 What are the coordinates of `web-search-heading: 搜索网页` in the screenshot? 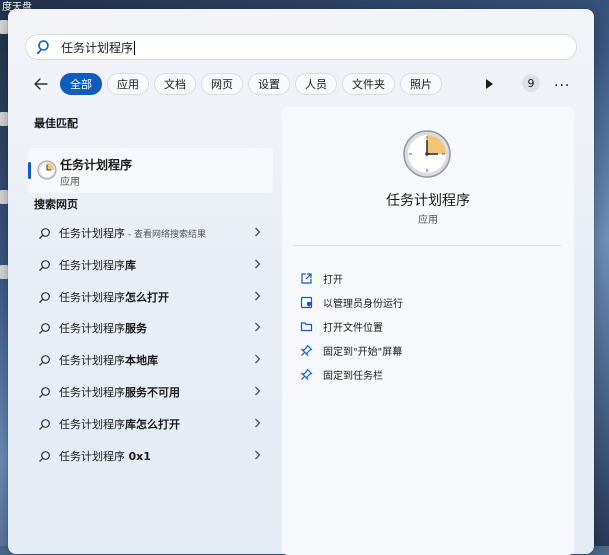 It's located at (56, 204).